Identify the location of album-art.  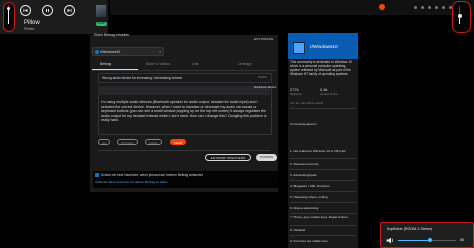
(101, 11).